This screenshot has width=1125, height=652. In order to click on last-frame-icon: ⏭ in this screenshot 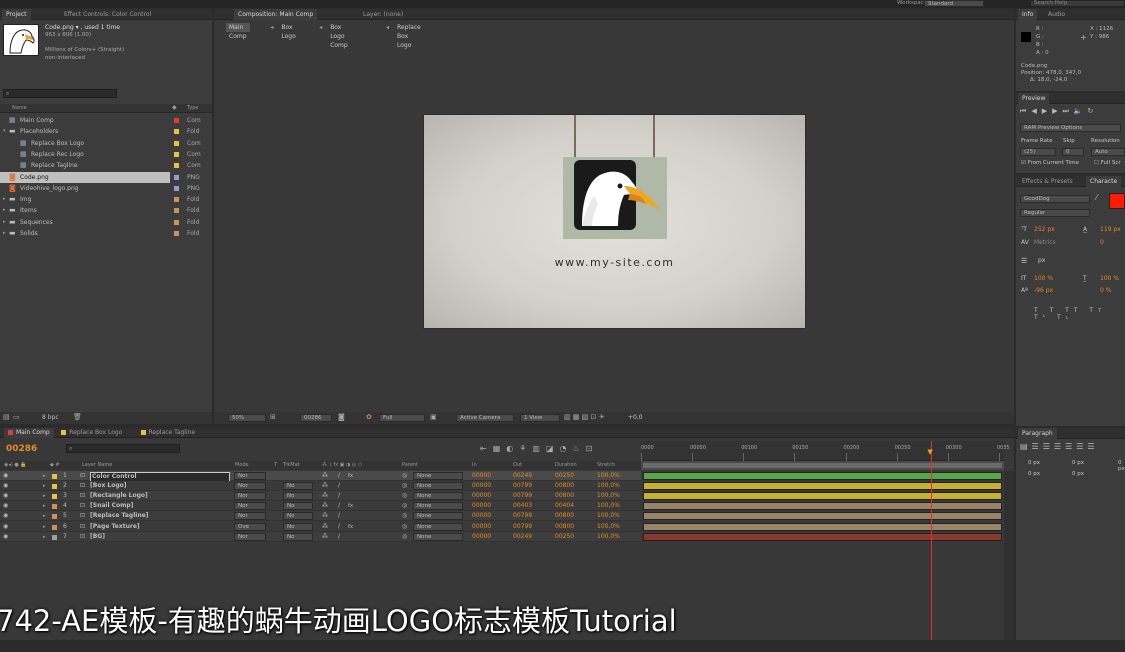, I will do `click(1067, 111)`.